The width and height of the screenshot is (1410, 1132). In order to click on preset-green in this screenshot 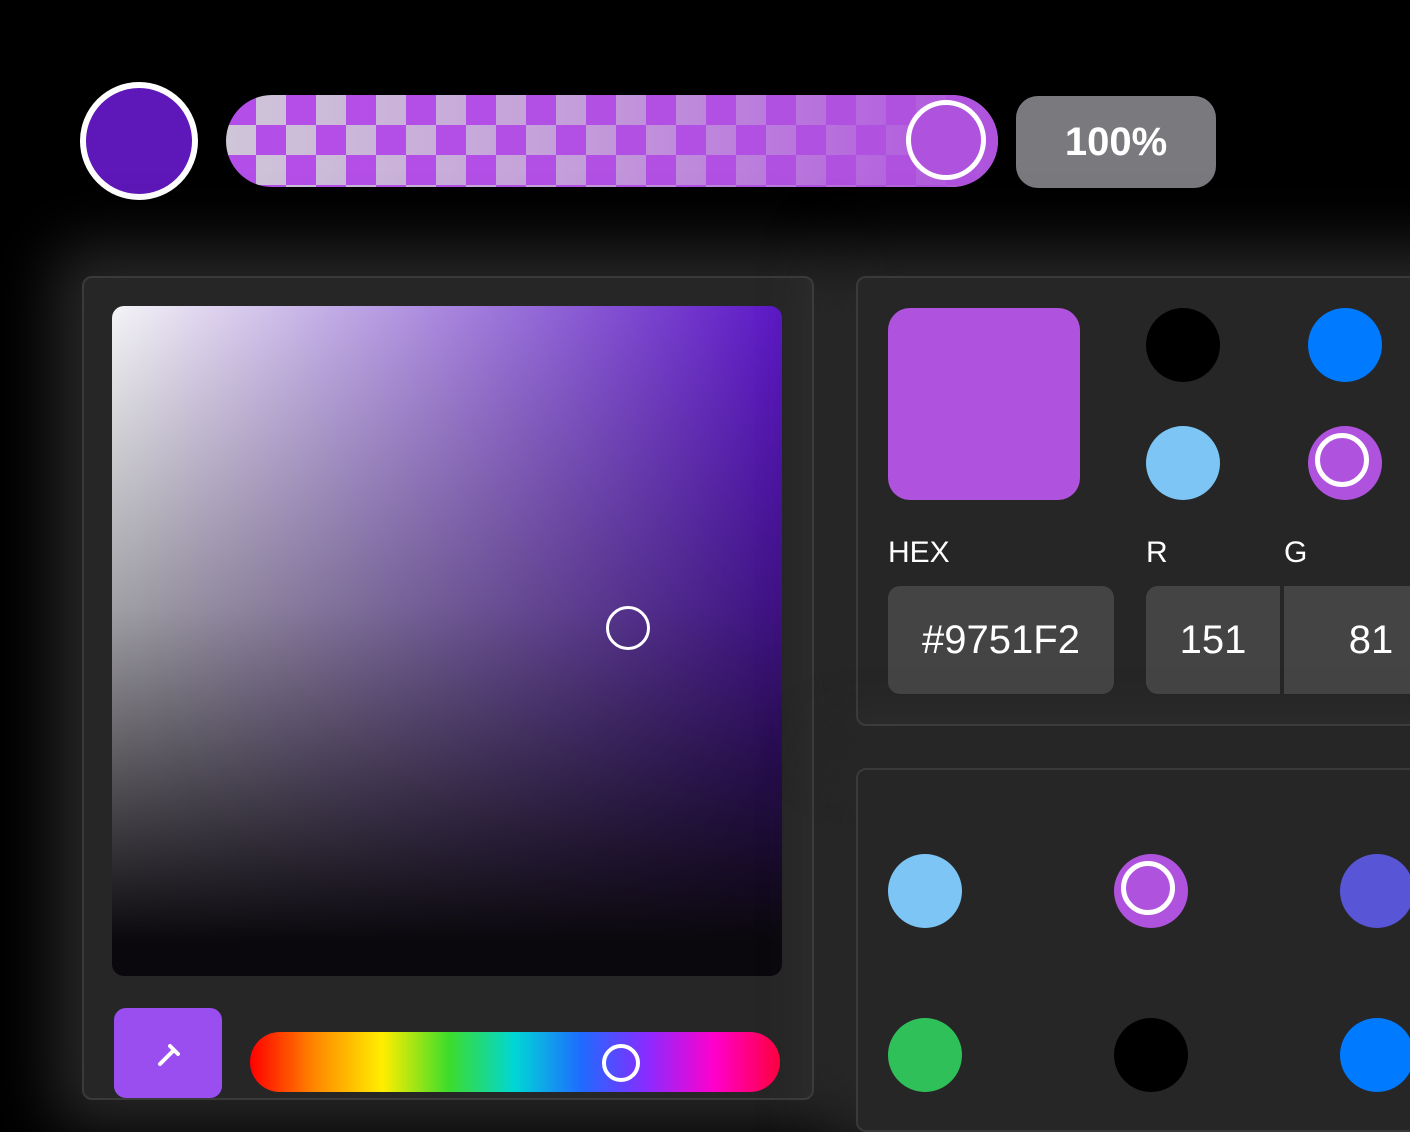, I will do `click(925, 1055)`.